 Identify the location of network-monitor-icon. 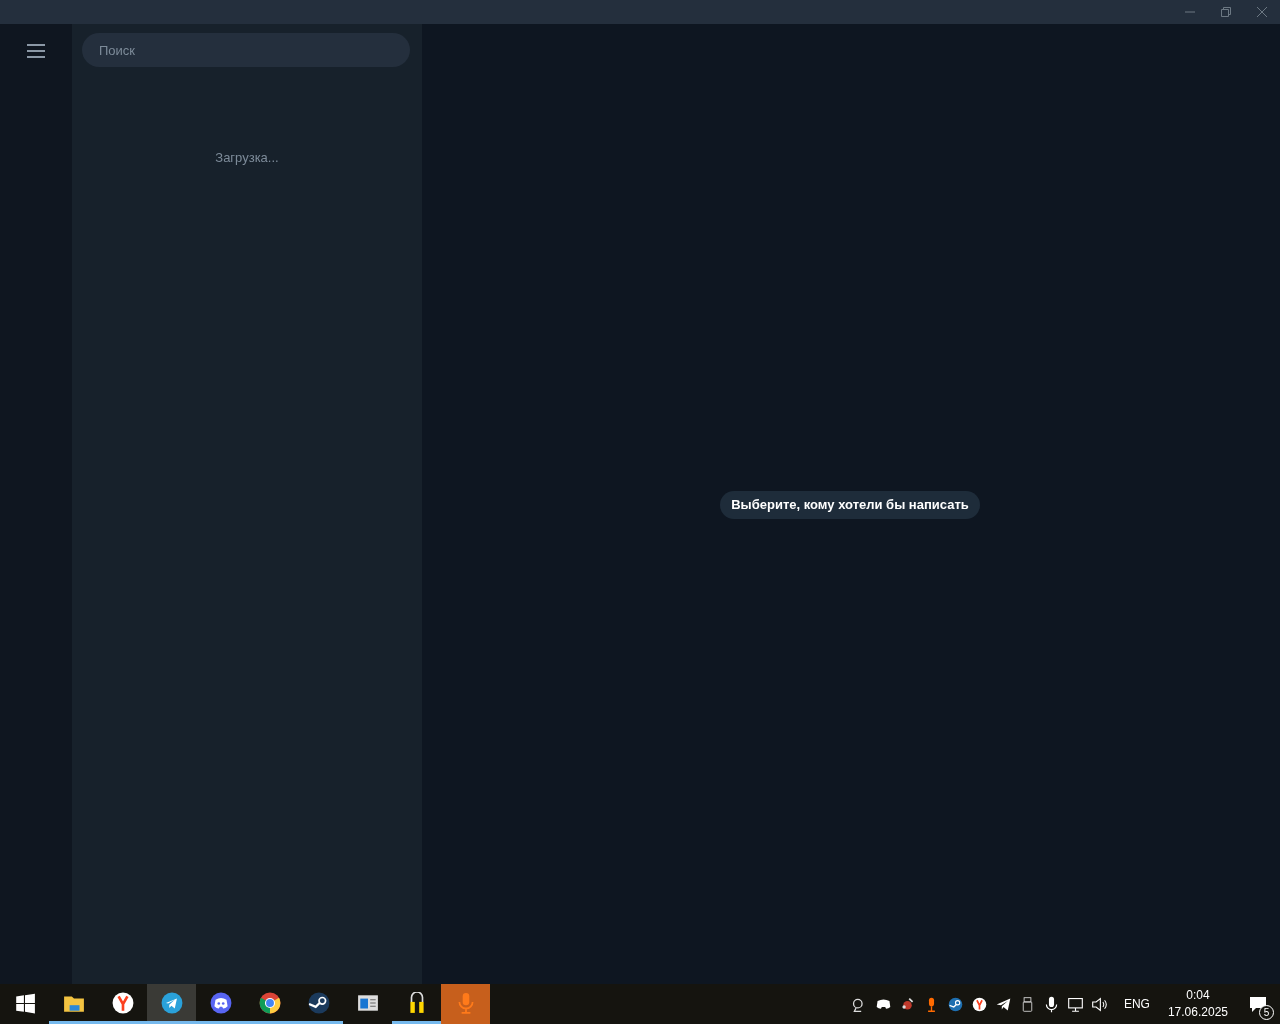
(1075, 1004).